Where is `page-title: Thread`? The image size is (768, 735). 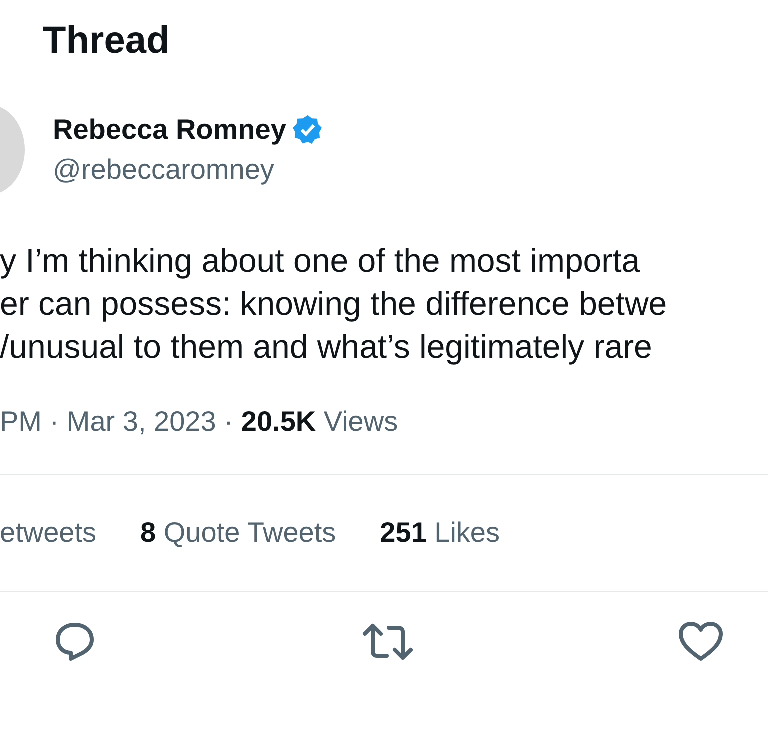 page-title: Thread is located at coordinates (106, 41).